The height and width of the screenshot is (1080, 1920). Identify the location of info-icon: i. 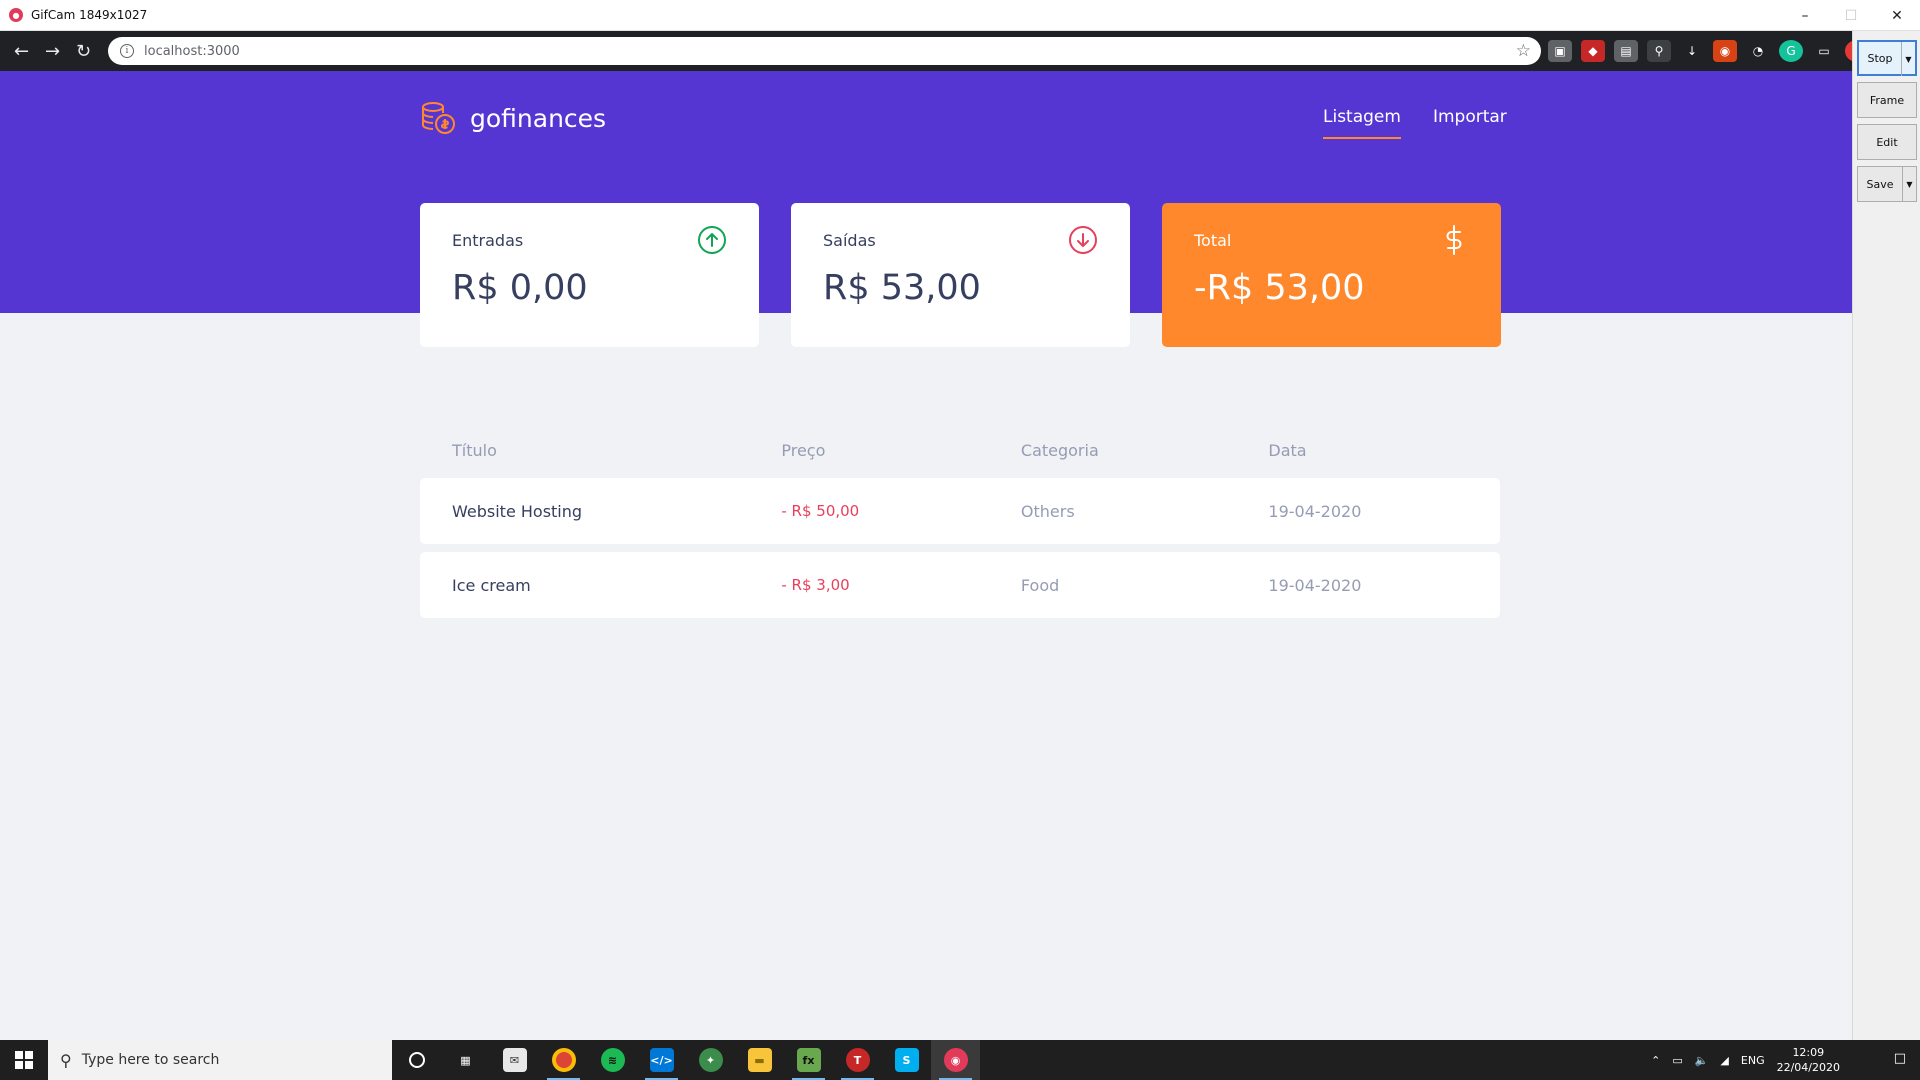
(127, 51).